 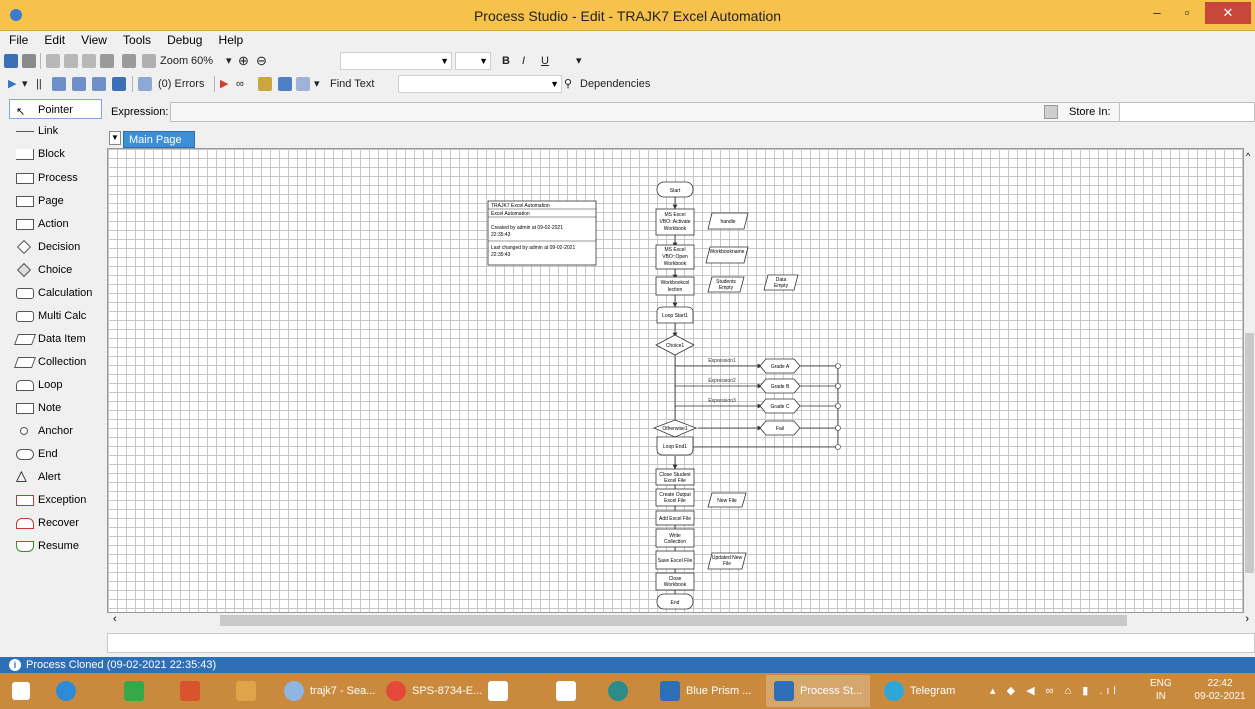 What do you see at coordinates (56, 293) in the screenshot?
I see `palette-calculation: Calculation` at bounding box center [56, 293].